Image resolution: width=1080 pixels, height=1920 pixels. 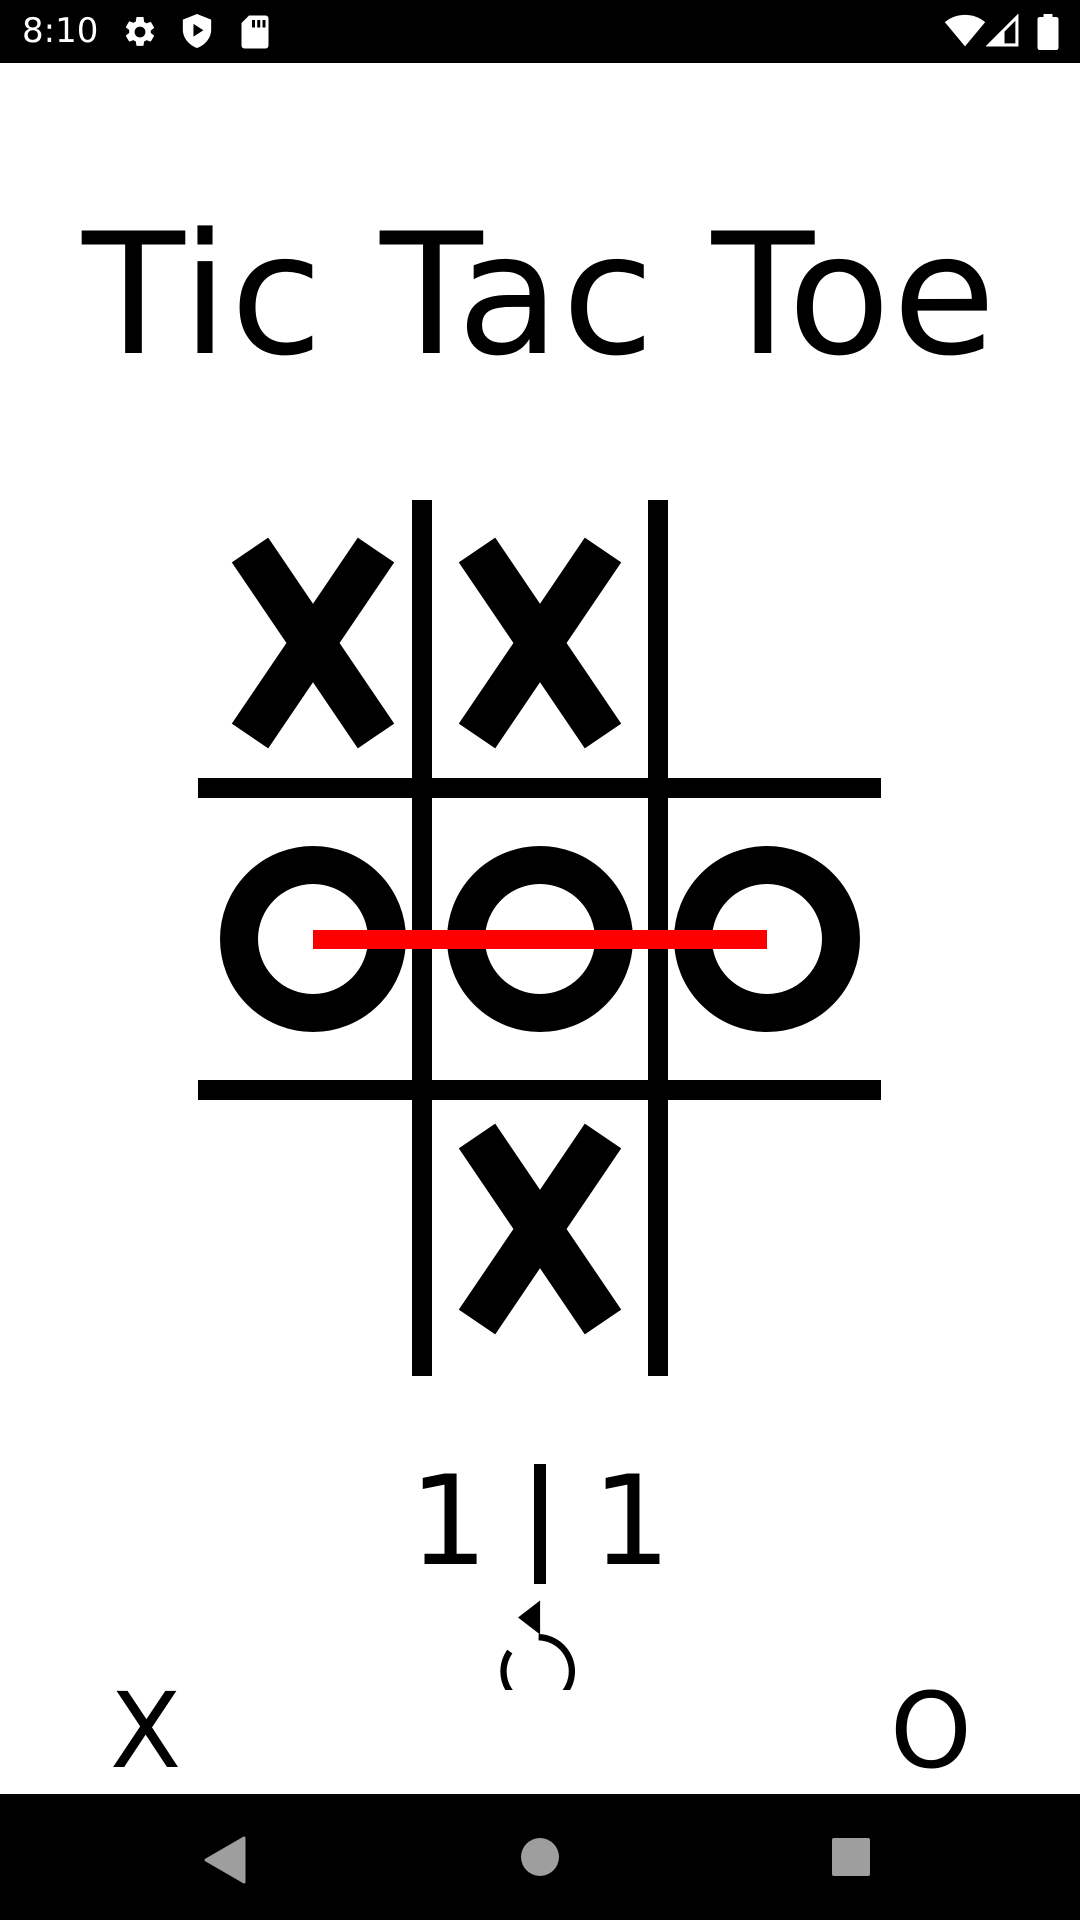 I want to click on score-o: 1, so click(x=631, y=1522).